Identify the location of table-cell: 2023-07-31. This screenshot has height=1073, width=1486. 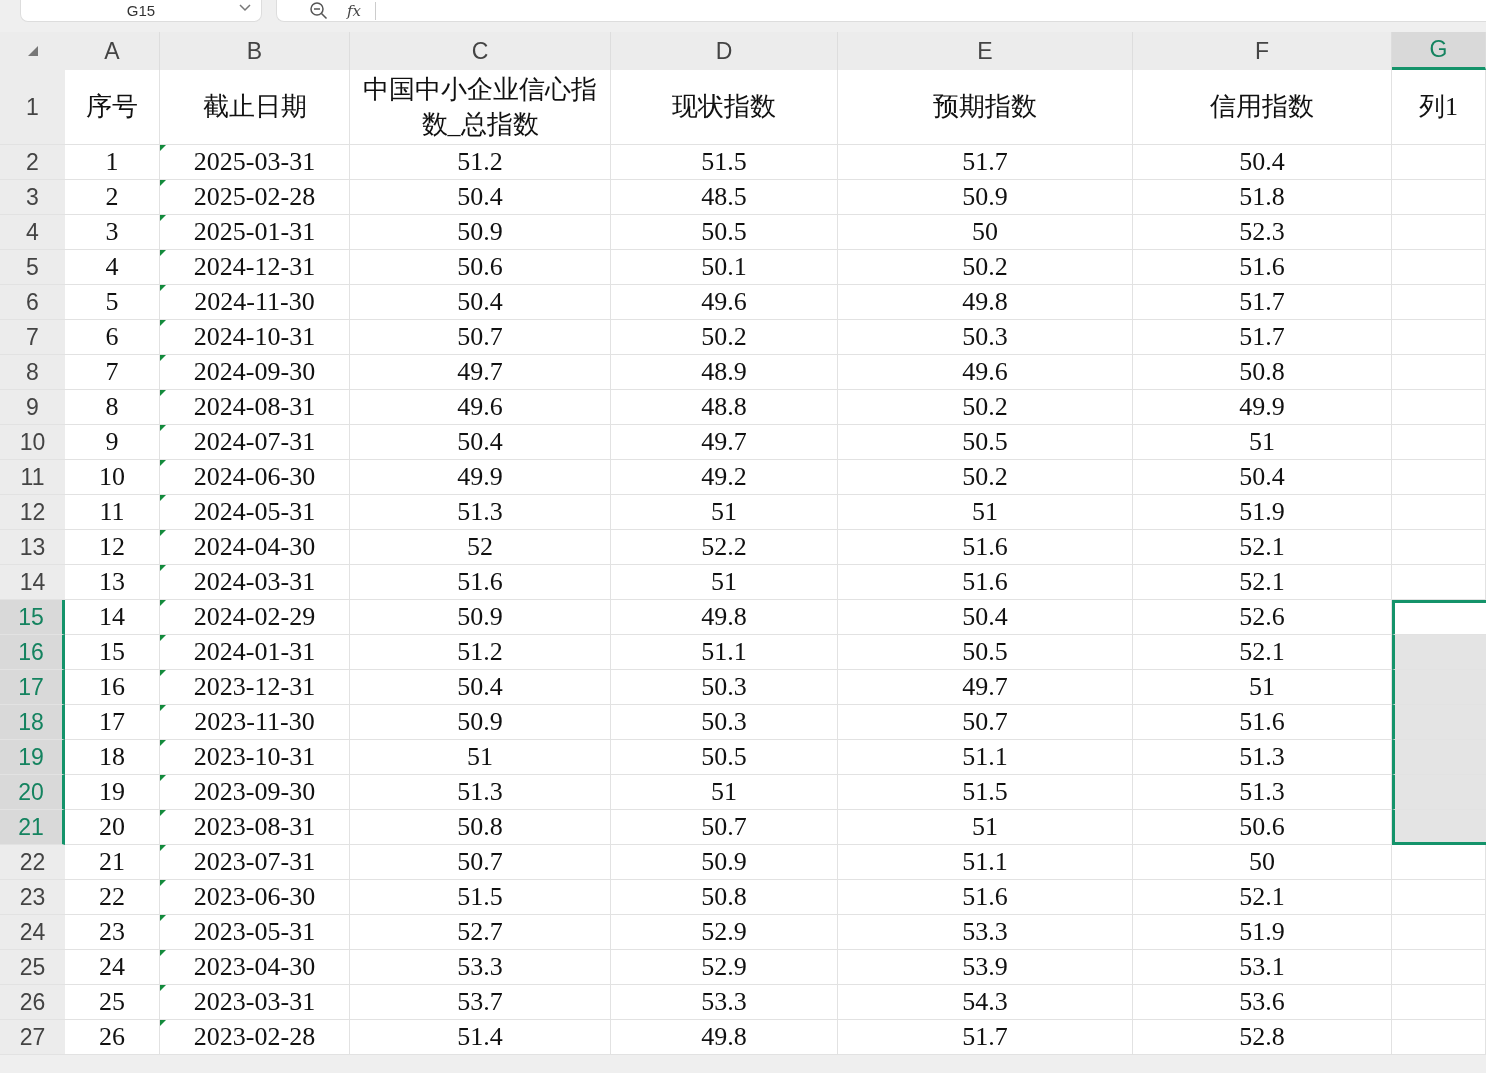
(255, 862).